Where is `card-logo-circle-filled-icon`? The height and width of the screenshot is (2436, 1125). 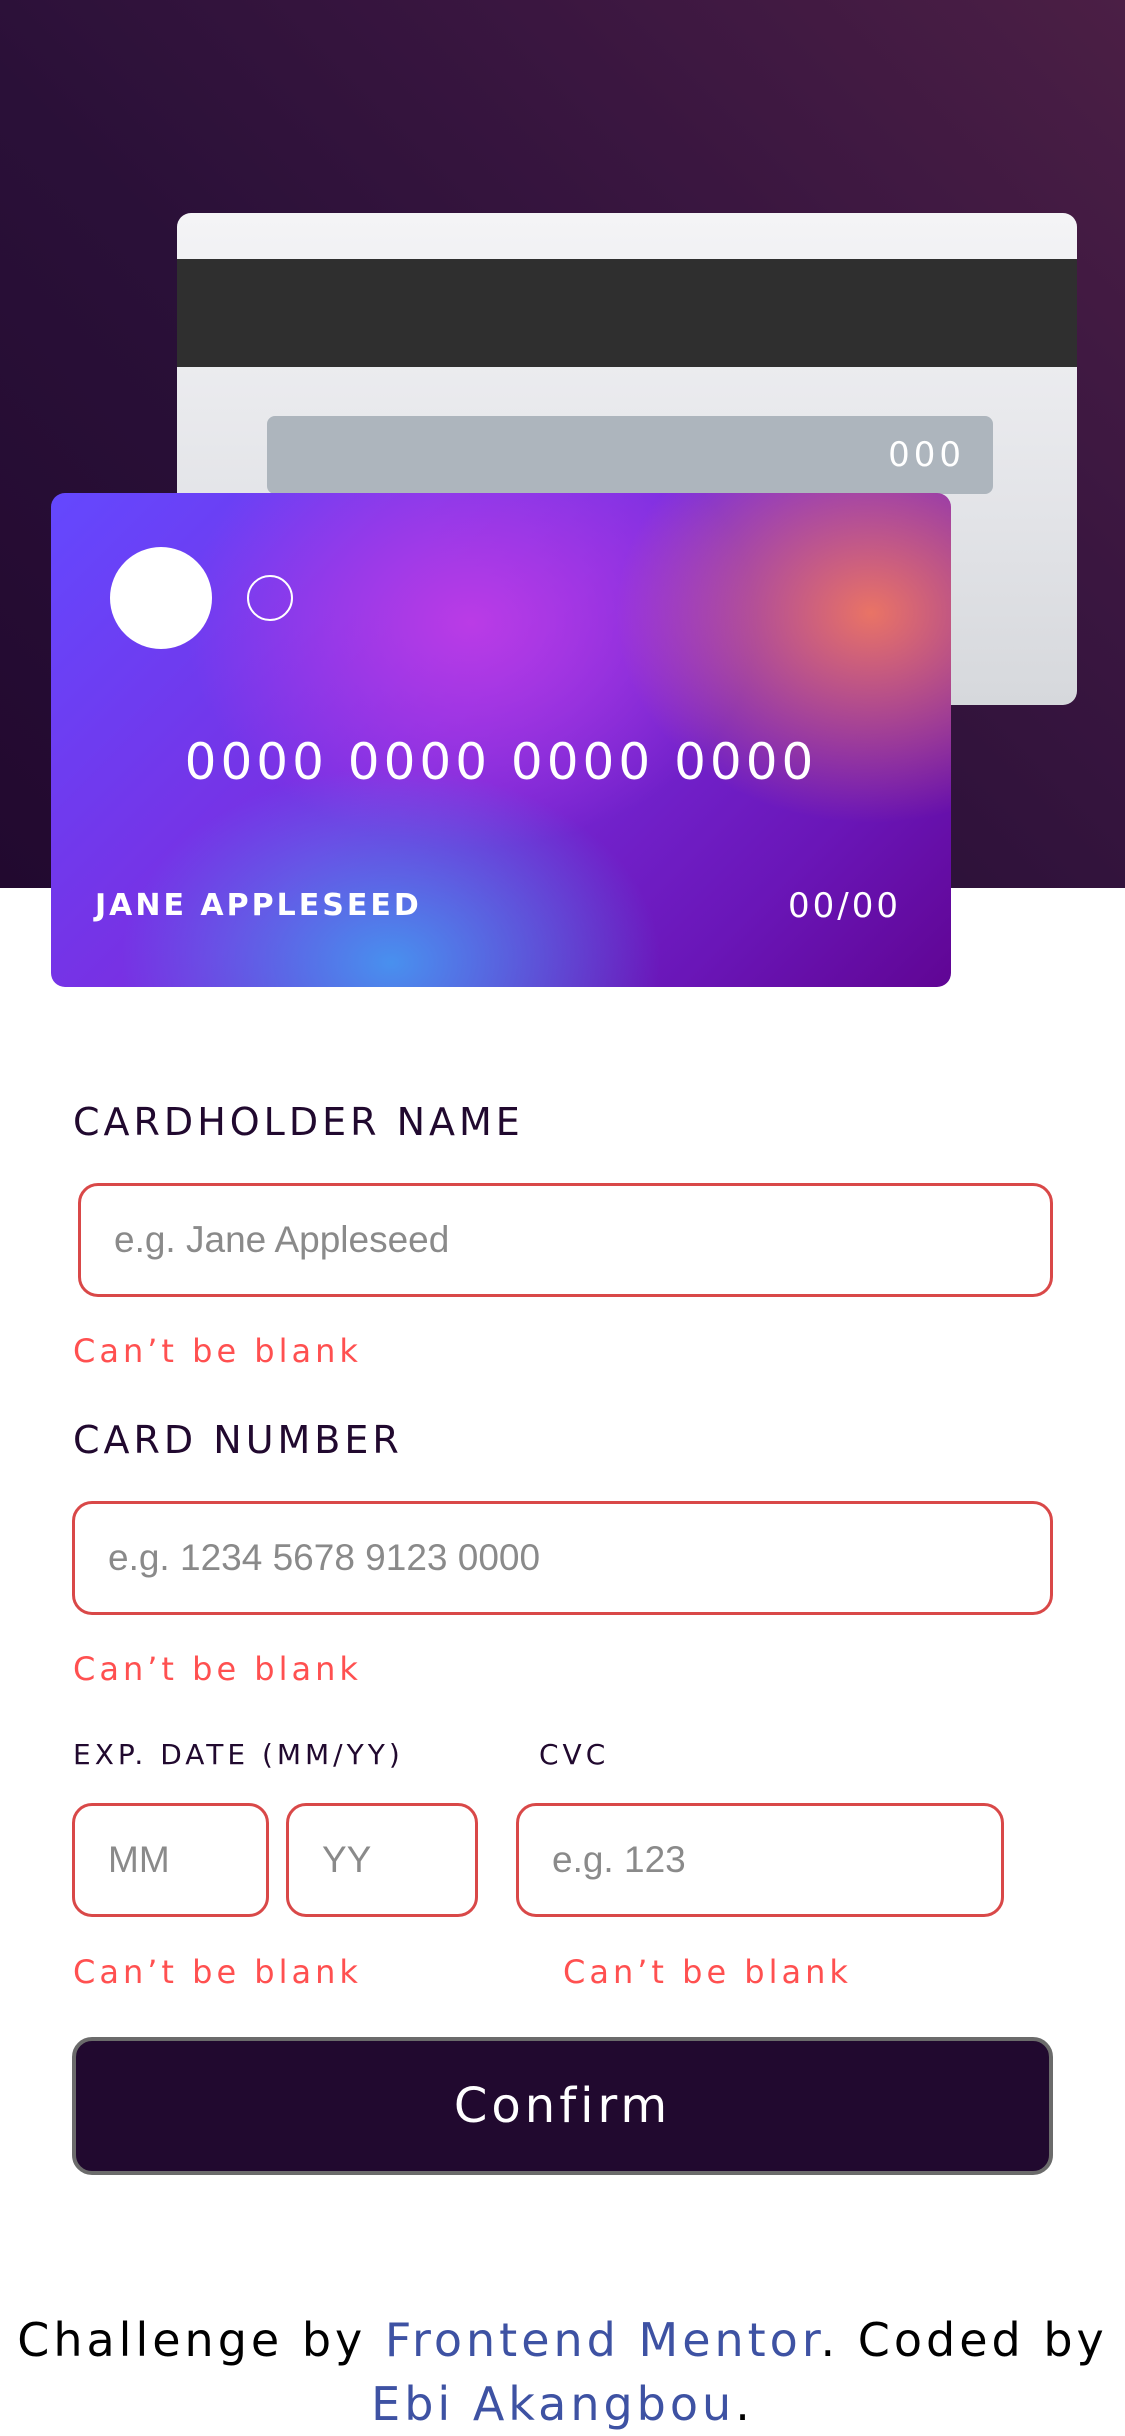
card-logo-circle-filled-icon is located at coordinates (161, 598).